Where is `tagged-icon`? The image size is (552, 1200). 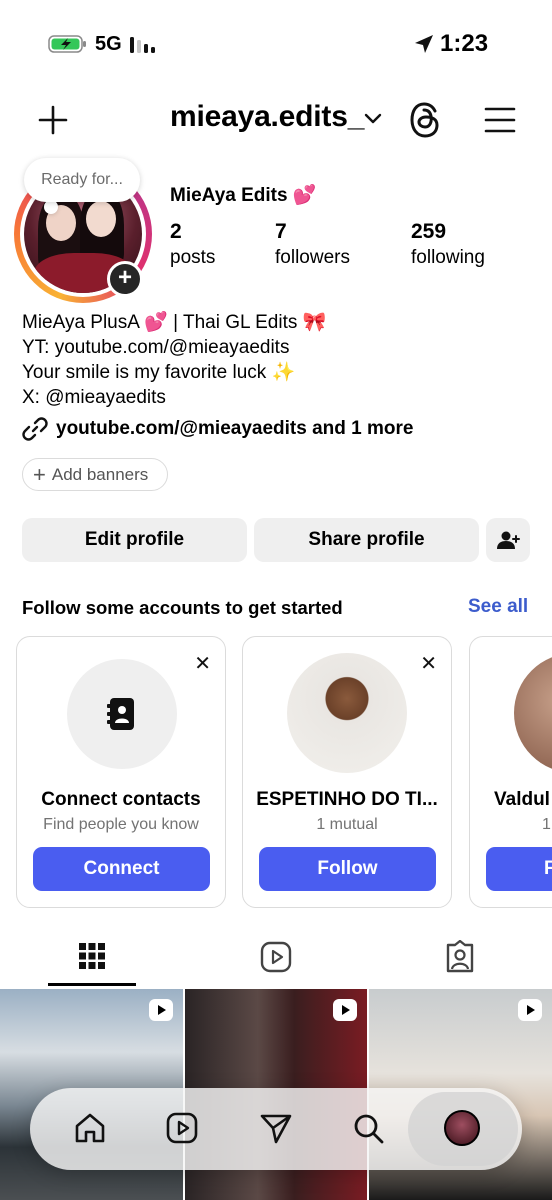 tagged-icon is located at coordinates (460, 957).